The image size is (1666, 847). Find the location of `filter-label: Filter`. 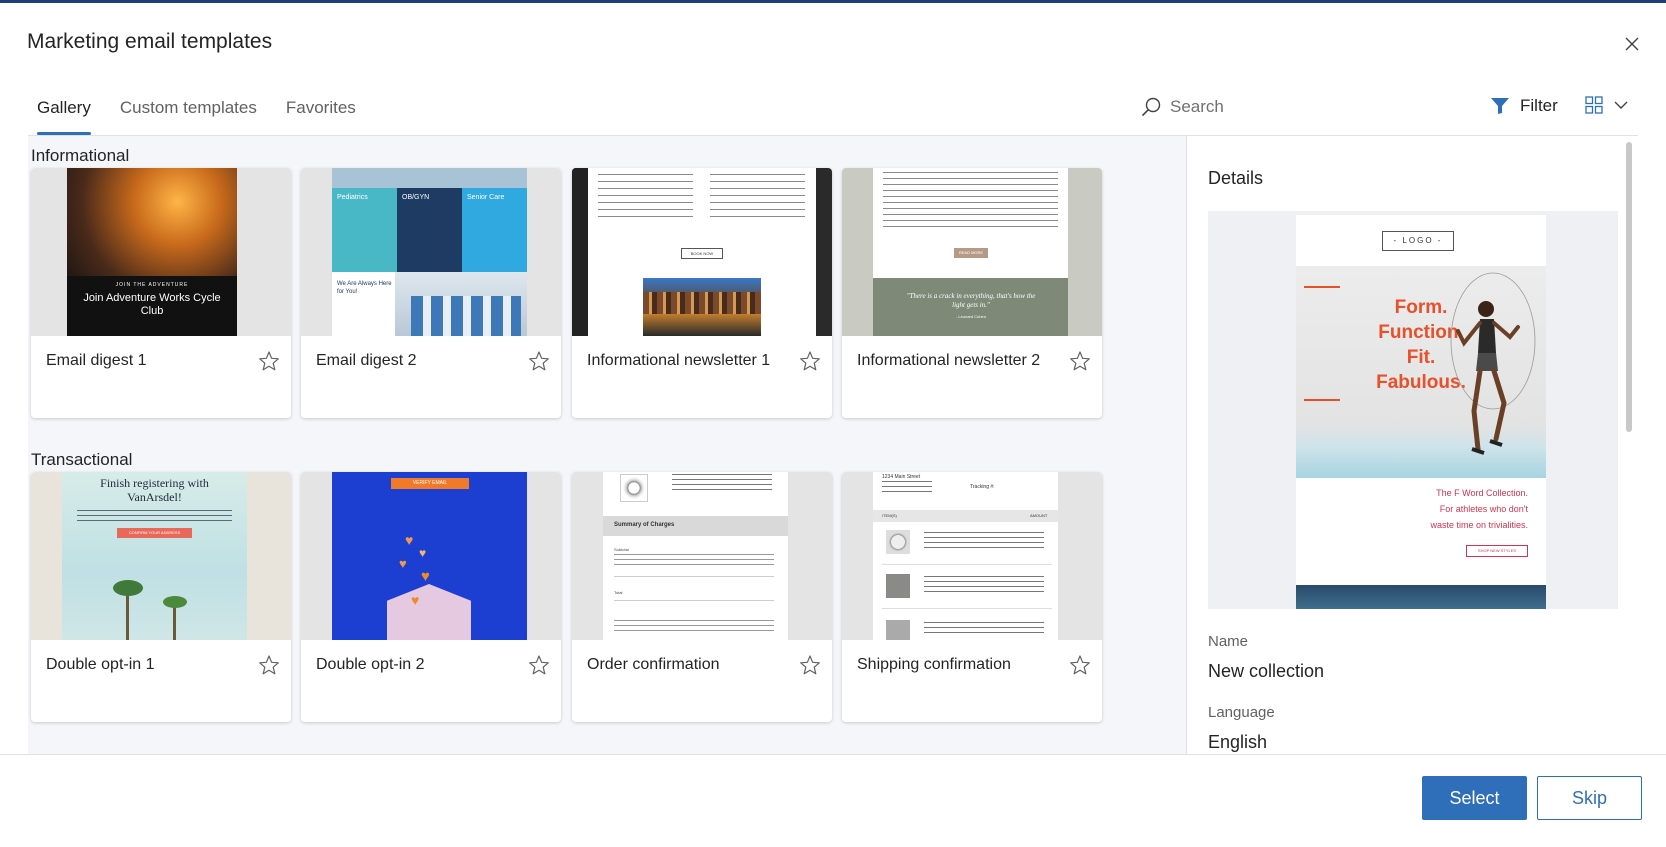

filter-label: Filter is located at coordinates (1539, 105).